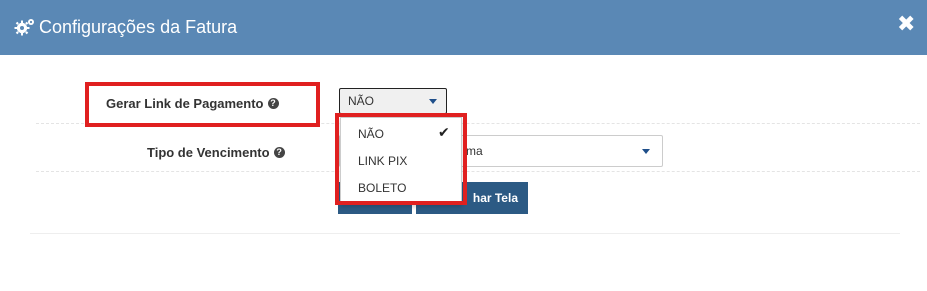 The image size is (927, 291). What do you see at coordinates (393, 101) in the screenshot?
I see `payment-link-select: NÃO` at bounding box center [393, 101].